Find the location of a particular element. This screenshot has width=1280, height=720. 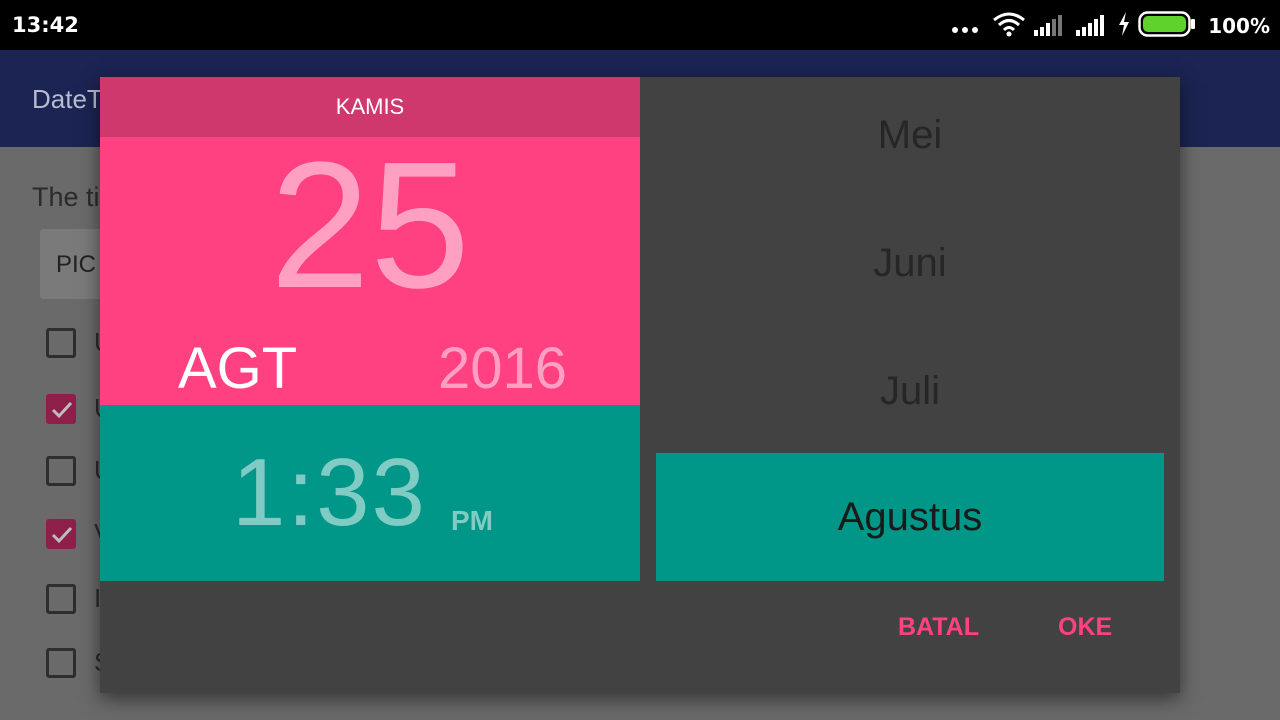

battery-icon is located at coordinates (1167, 26).